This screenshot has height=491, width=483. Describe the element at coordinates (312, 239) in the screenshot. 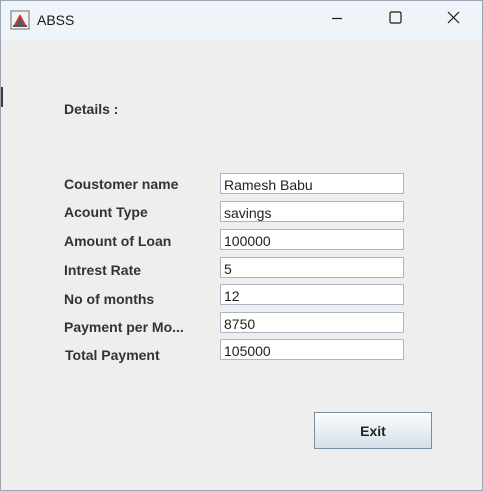

I see `loan-amount-field: 100000` at that location.